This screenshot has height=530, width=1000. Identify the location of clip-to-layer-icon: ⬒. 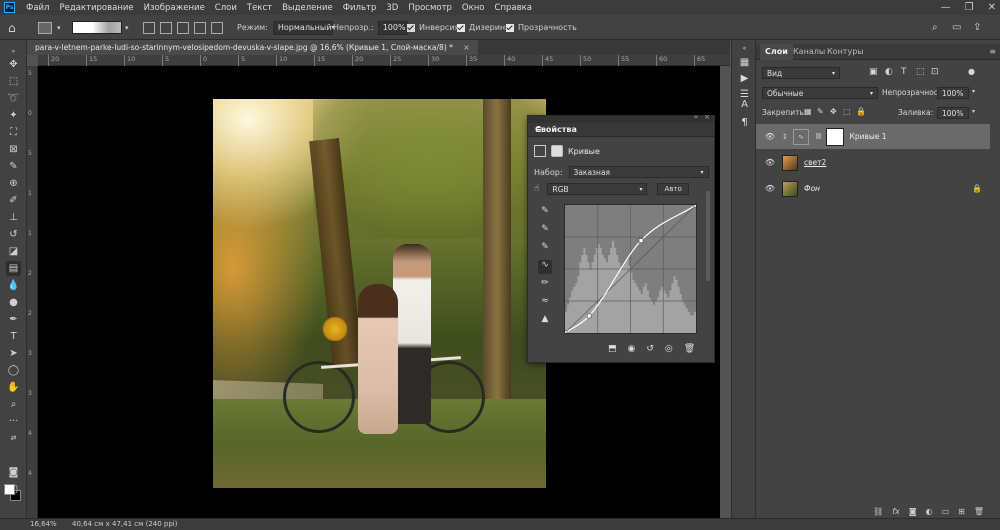
(612, 349).